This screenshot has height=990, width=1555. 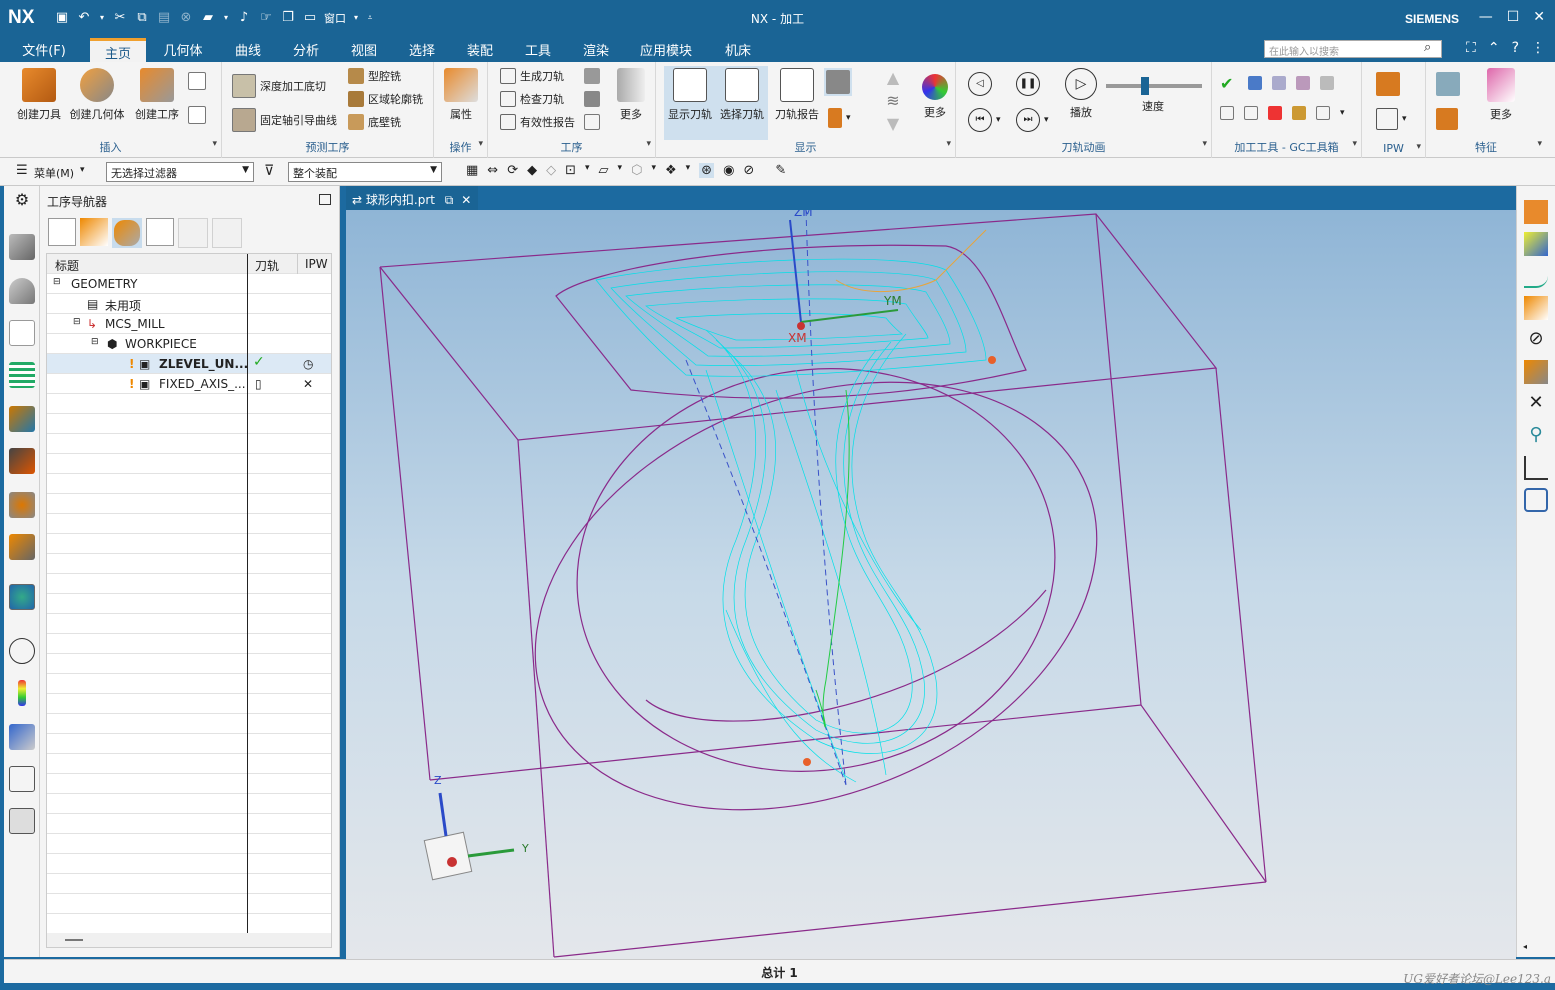 I want to click on constraint-navigator-icon, so click(x=22, y=505).